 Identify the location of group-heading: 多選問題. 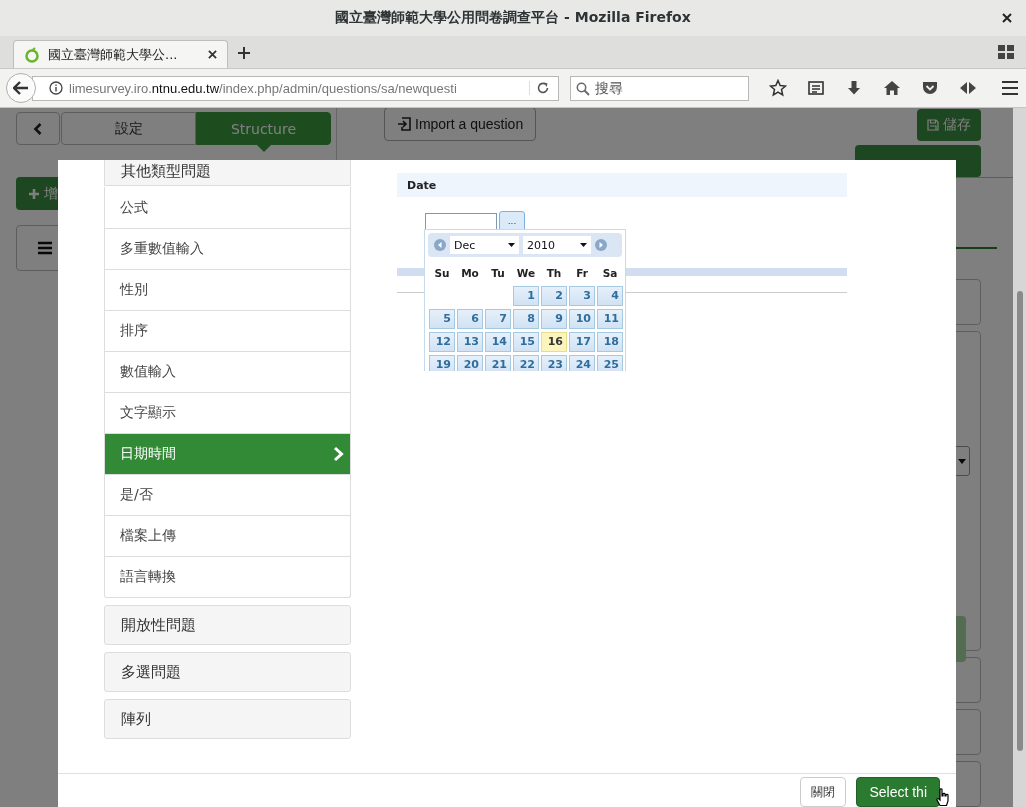
(227, 672).